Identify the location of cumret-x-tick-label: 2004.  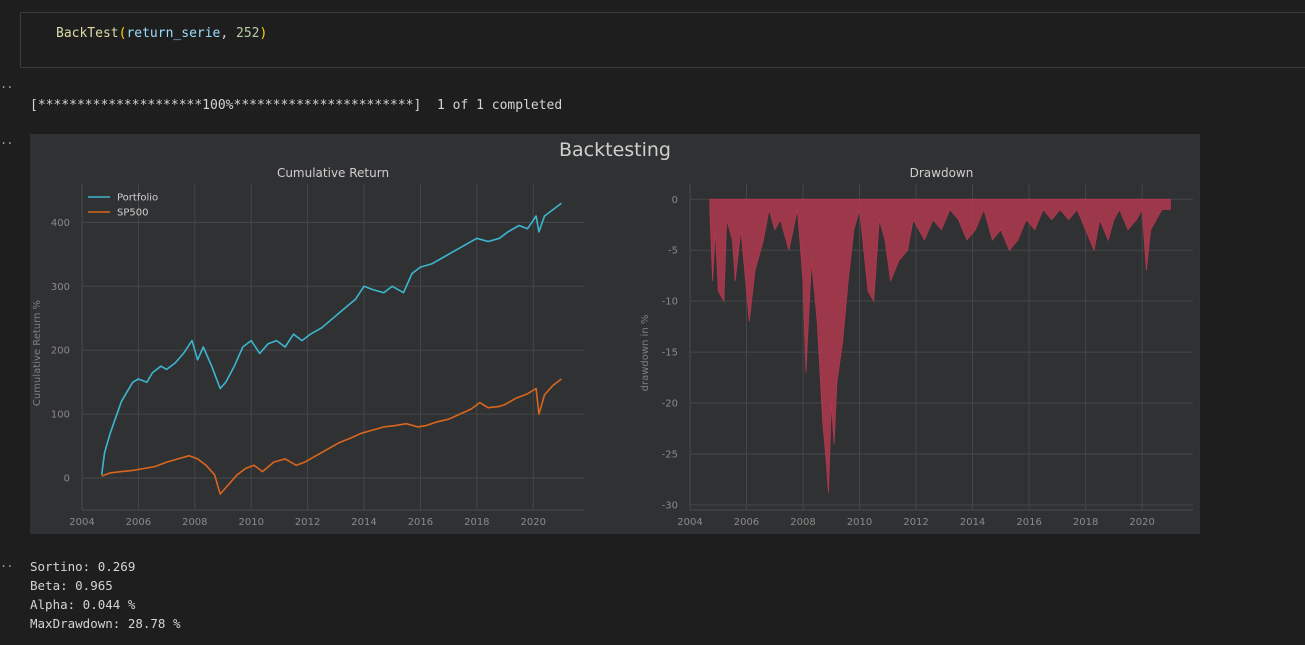
(81, 522).